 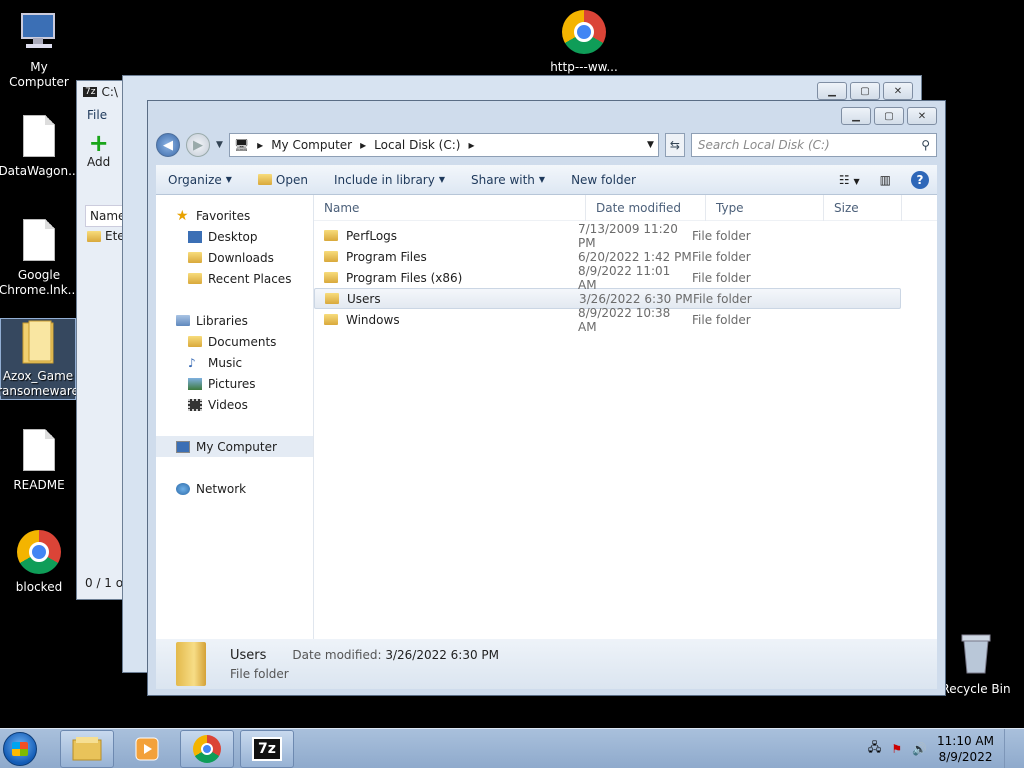 What do you see at coordinates (765, 207) in the screenshot?
I see `column-header-type: Type` at bounding box center [765, 207].